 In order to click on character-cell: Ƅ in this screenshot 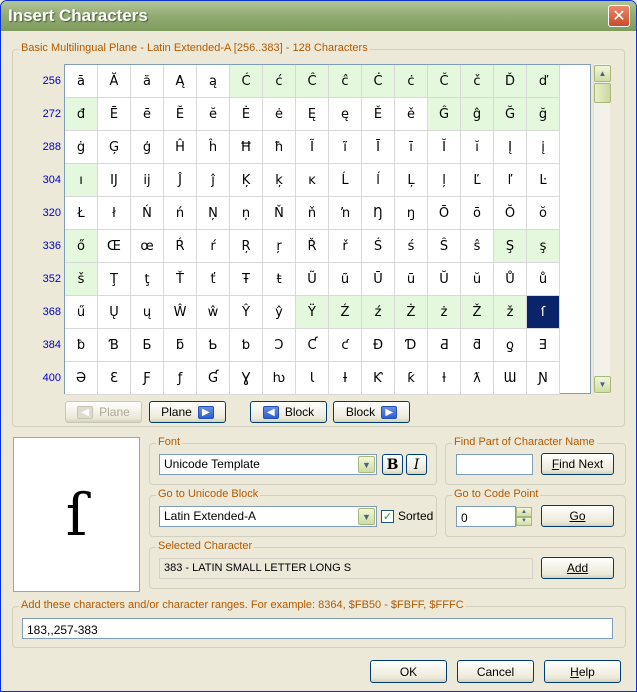, I will do `click(213, 345)`.